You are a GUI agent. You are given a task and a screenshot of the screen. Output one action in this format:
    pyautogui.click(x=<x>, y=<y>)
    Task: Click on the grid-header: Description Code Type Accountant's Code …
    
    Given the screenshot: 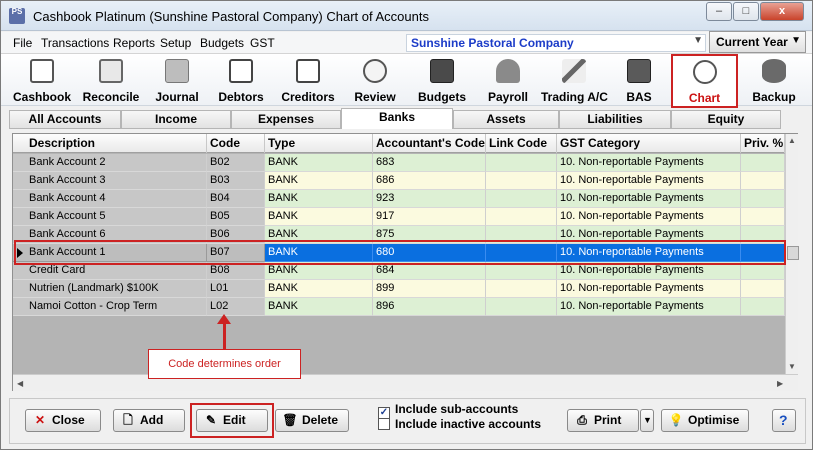 What is the action you would take?
    pyautogui.click(x=399, y=143)
    